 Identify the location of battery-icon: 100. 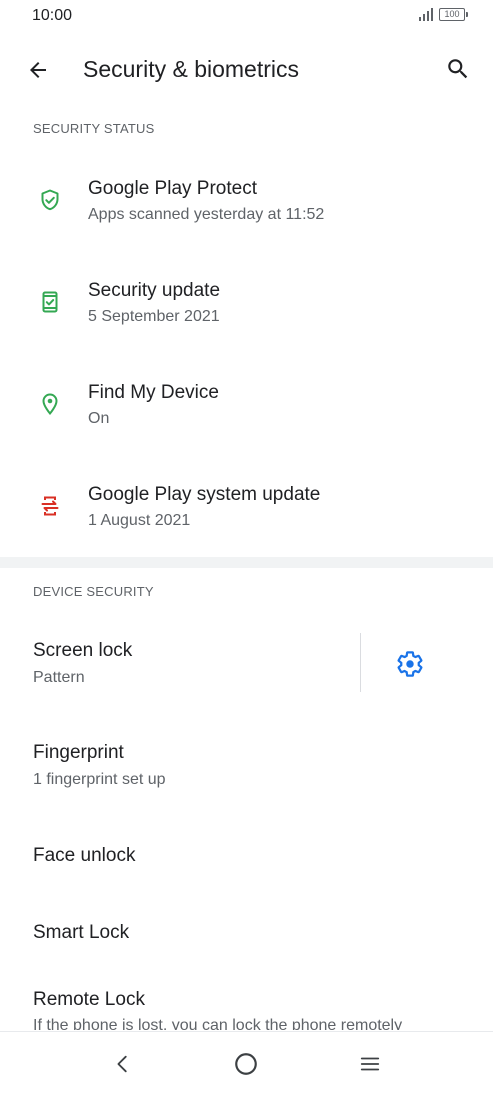
(453, 14).